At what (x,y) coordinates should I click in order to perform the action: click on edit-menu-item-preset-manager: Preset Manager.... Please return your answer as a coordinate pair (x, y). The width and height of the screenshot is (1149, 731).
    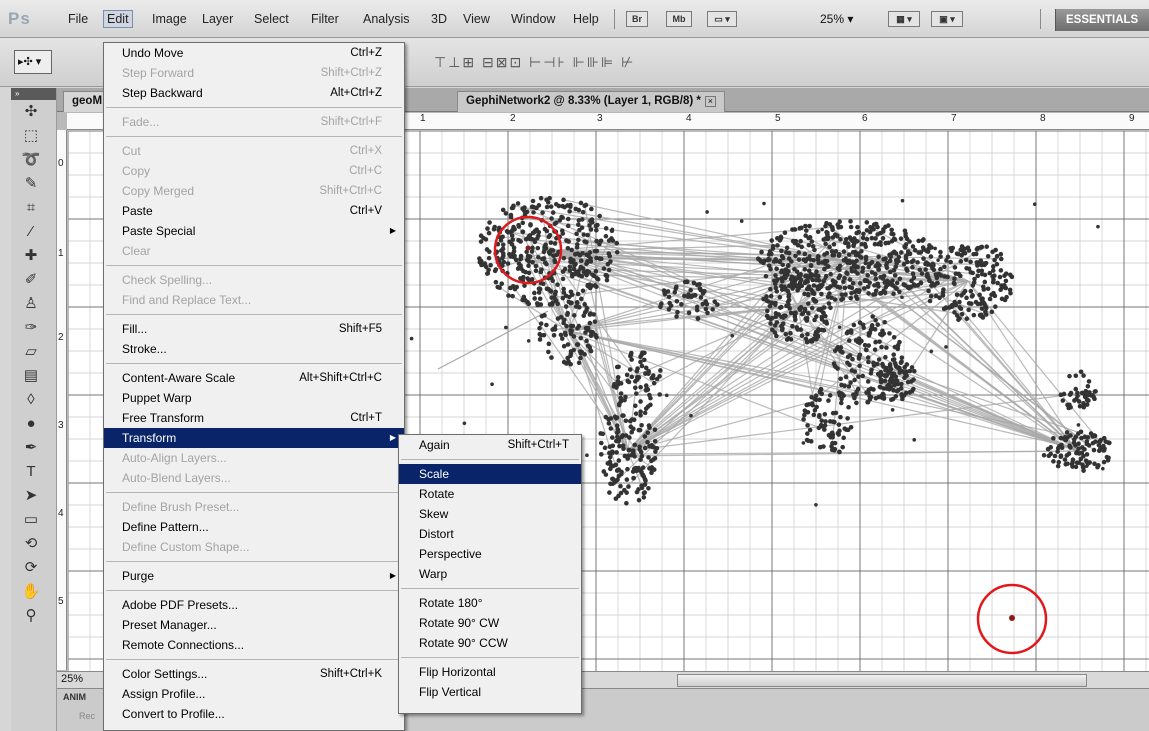
    Looking at the image, I should click on (254, 625).